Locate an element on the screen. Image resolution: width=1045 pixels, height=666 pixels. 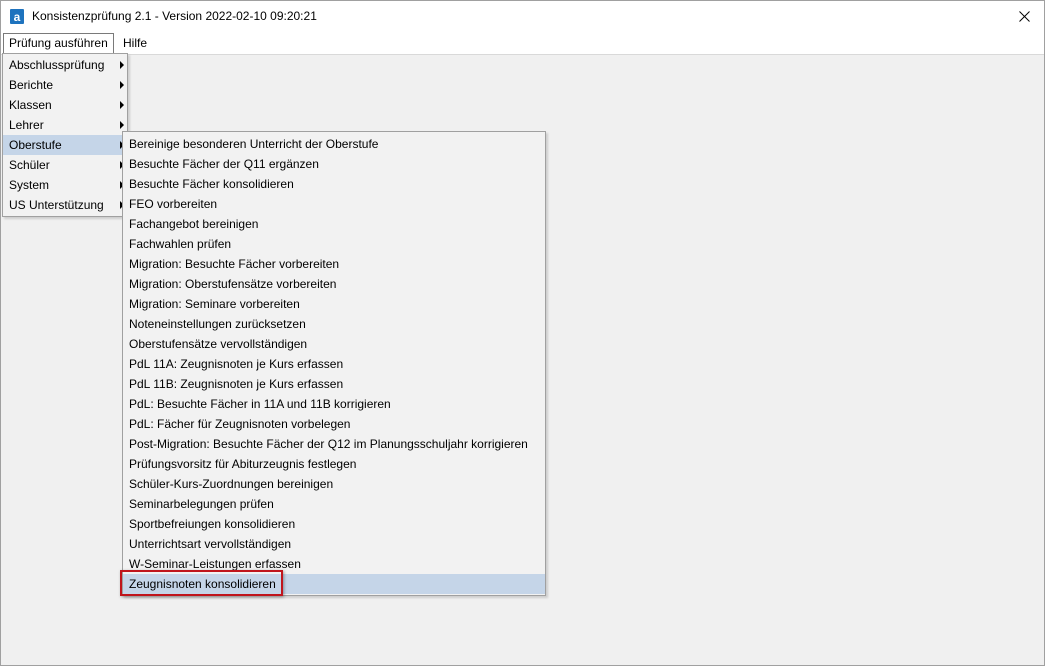
menu-hilfe: Hilfe is located at coordinates (135, 43).